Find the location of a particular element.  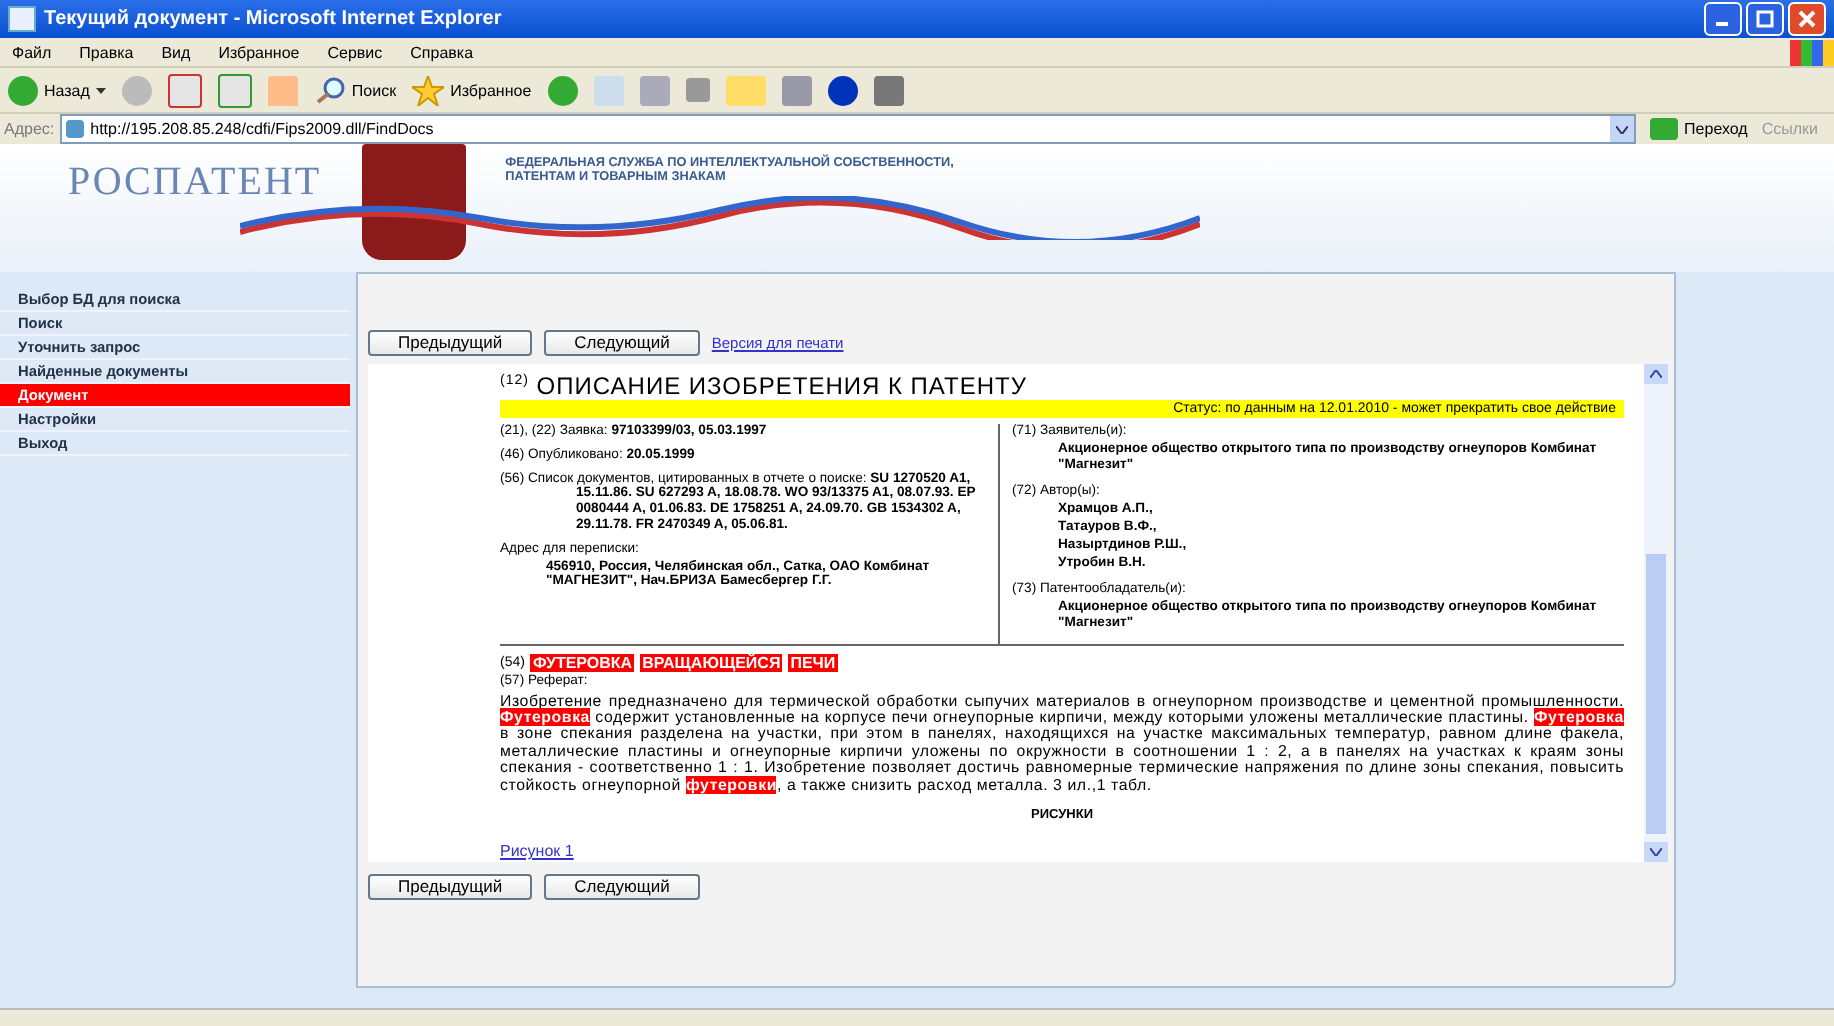

highlighted-word: ВРАЩАЮЩЕЙСЯ is located at coordinates (711, 662).